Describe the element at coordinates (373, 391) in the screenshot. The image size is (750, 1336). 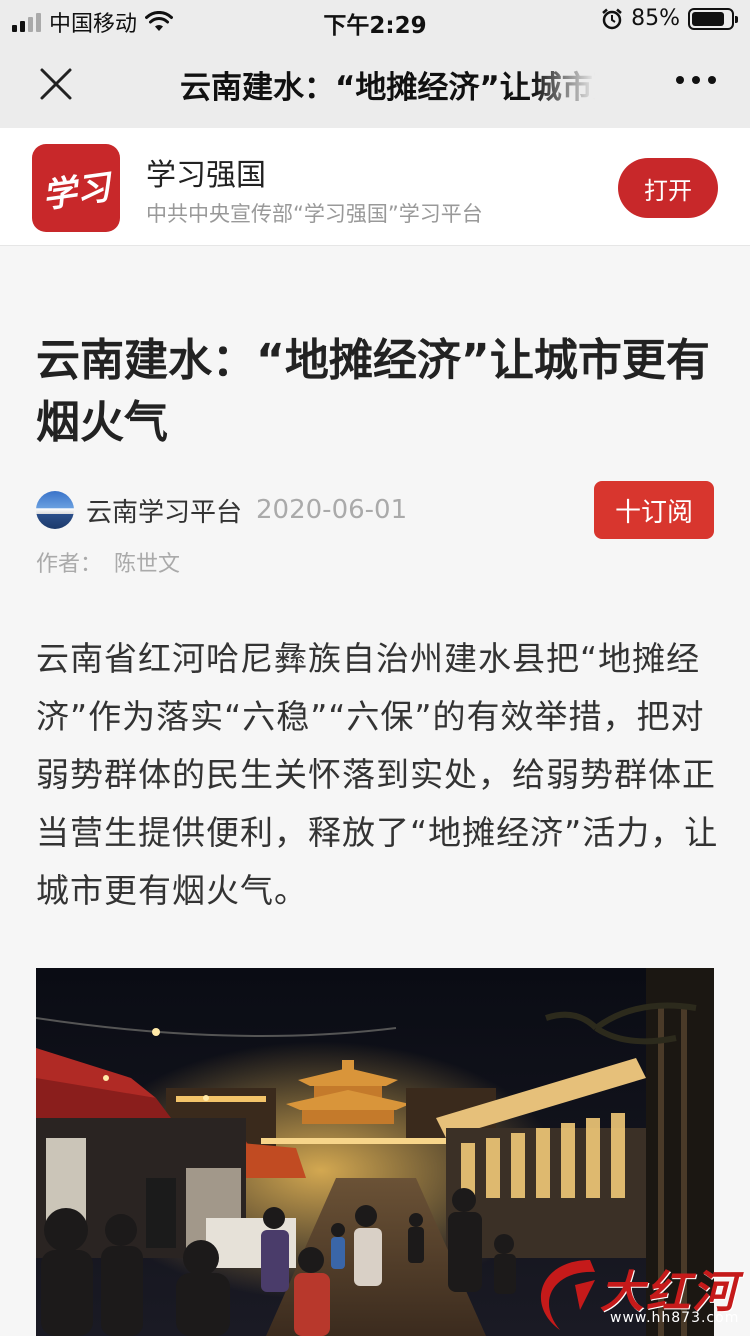
I see `article-title: 云南建水：“地摊经济”让城市更有烟火气` at that location.